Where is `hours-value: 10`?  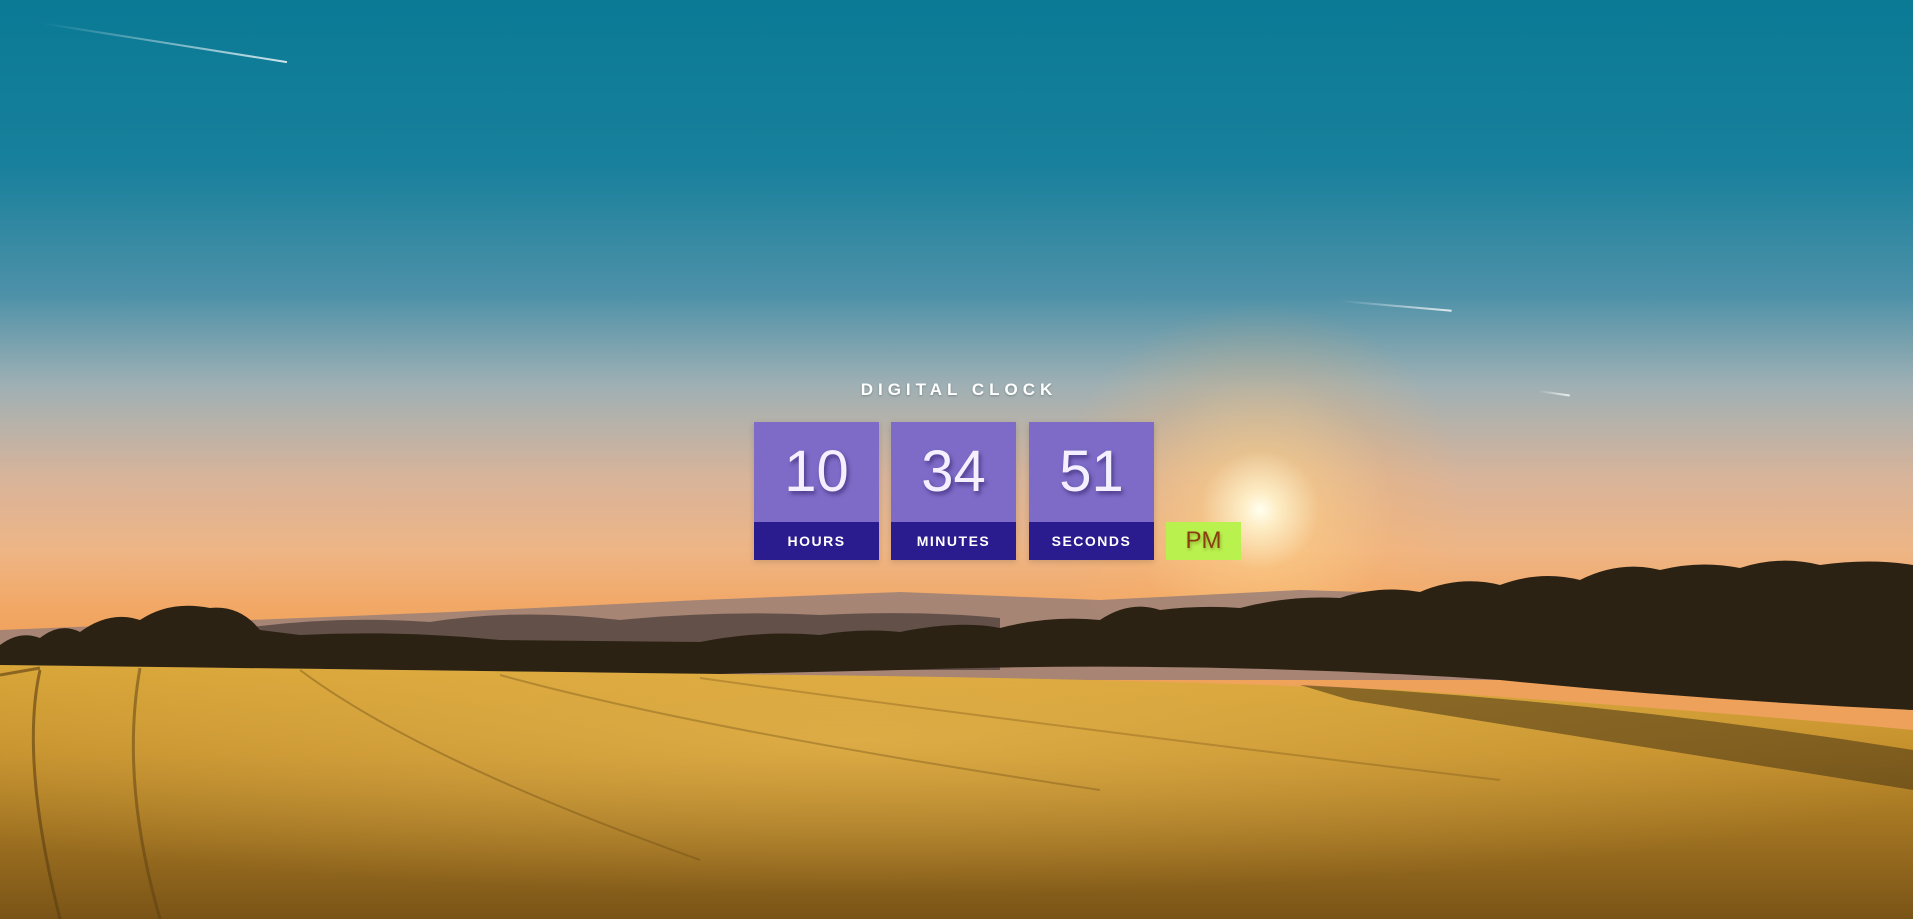 hours-value: 10 is located at coordinates (816, 472).